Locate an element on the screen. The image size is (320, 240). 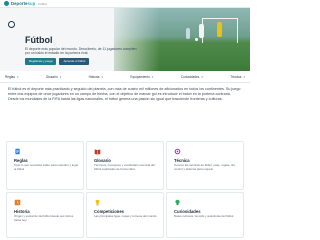
primary-cta-button: Regístrate y juega is located at coordinates (41, 61).